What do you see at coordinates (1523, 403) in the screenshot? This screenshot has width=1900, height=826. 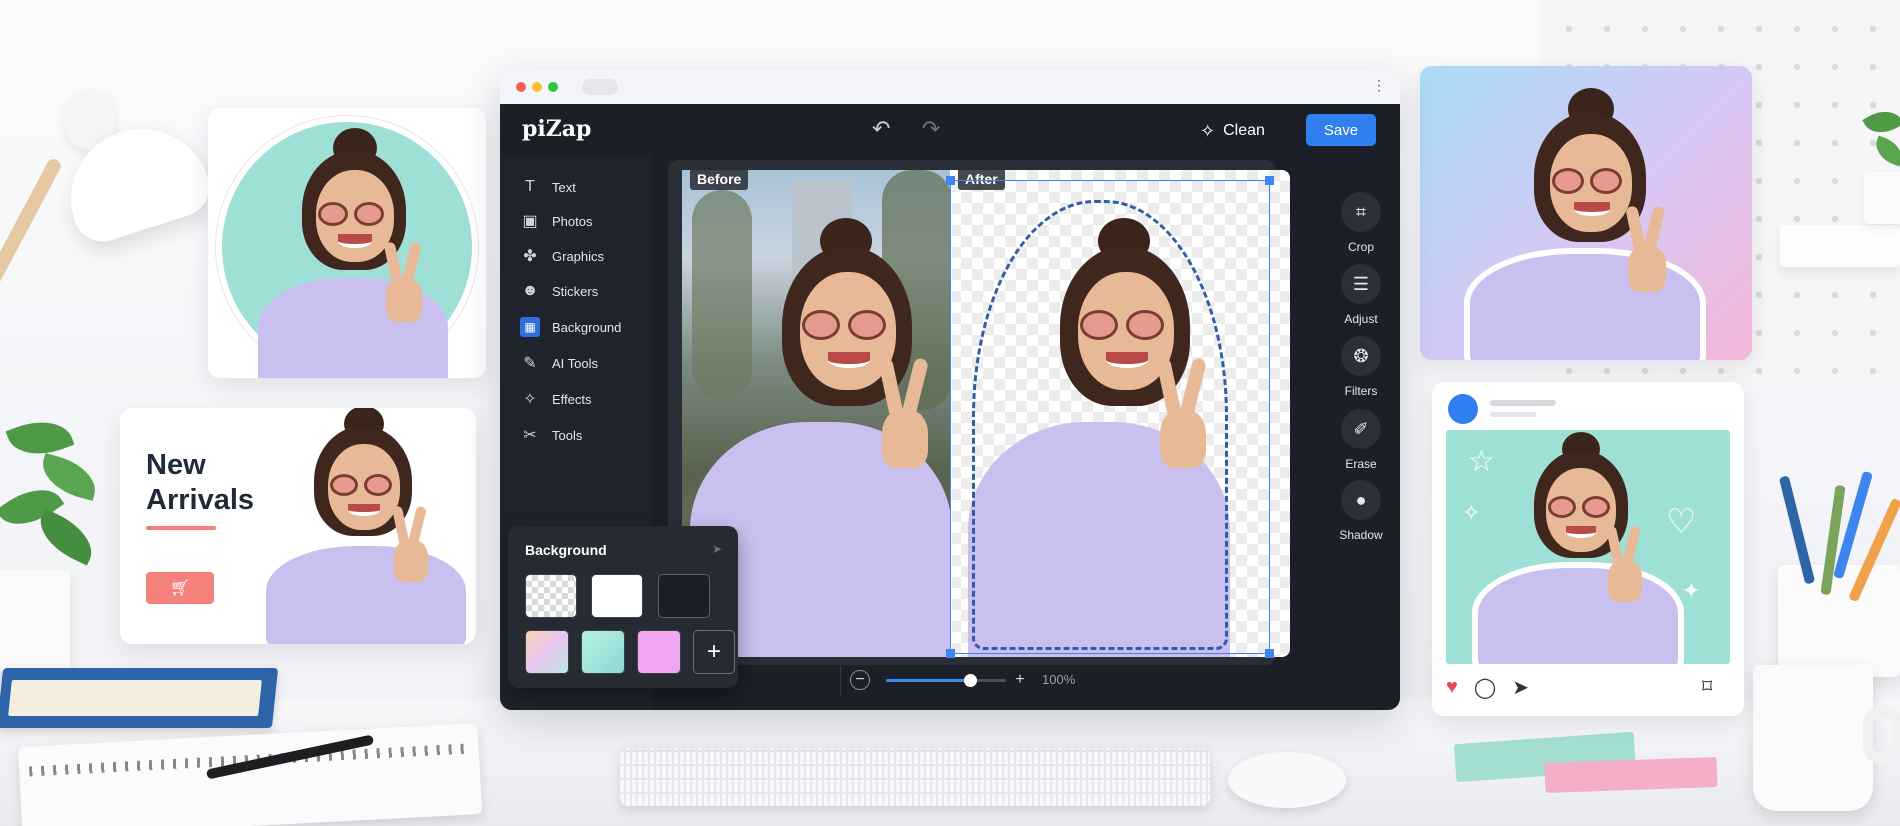 I see `username-placeholder` at bounding box center [1523, 403].